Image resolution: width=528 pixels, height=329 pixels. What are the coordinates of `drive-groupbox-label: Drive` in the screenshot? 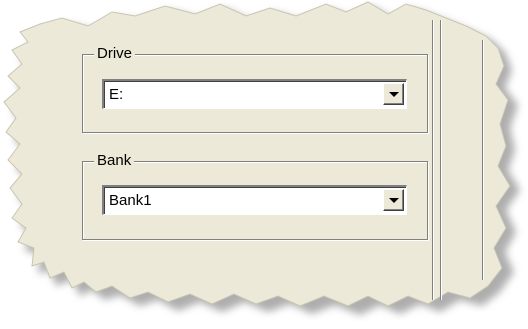 It's located at (115, 54).